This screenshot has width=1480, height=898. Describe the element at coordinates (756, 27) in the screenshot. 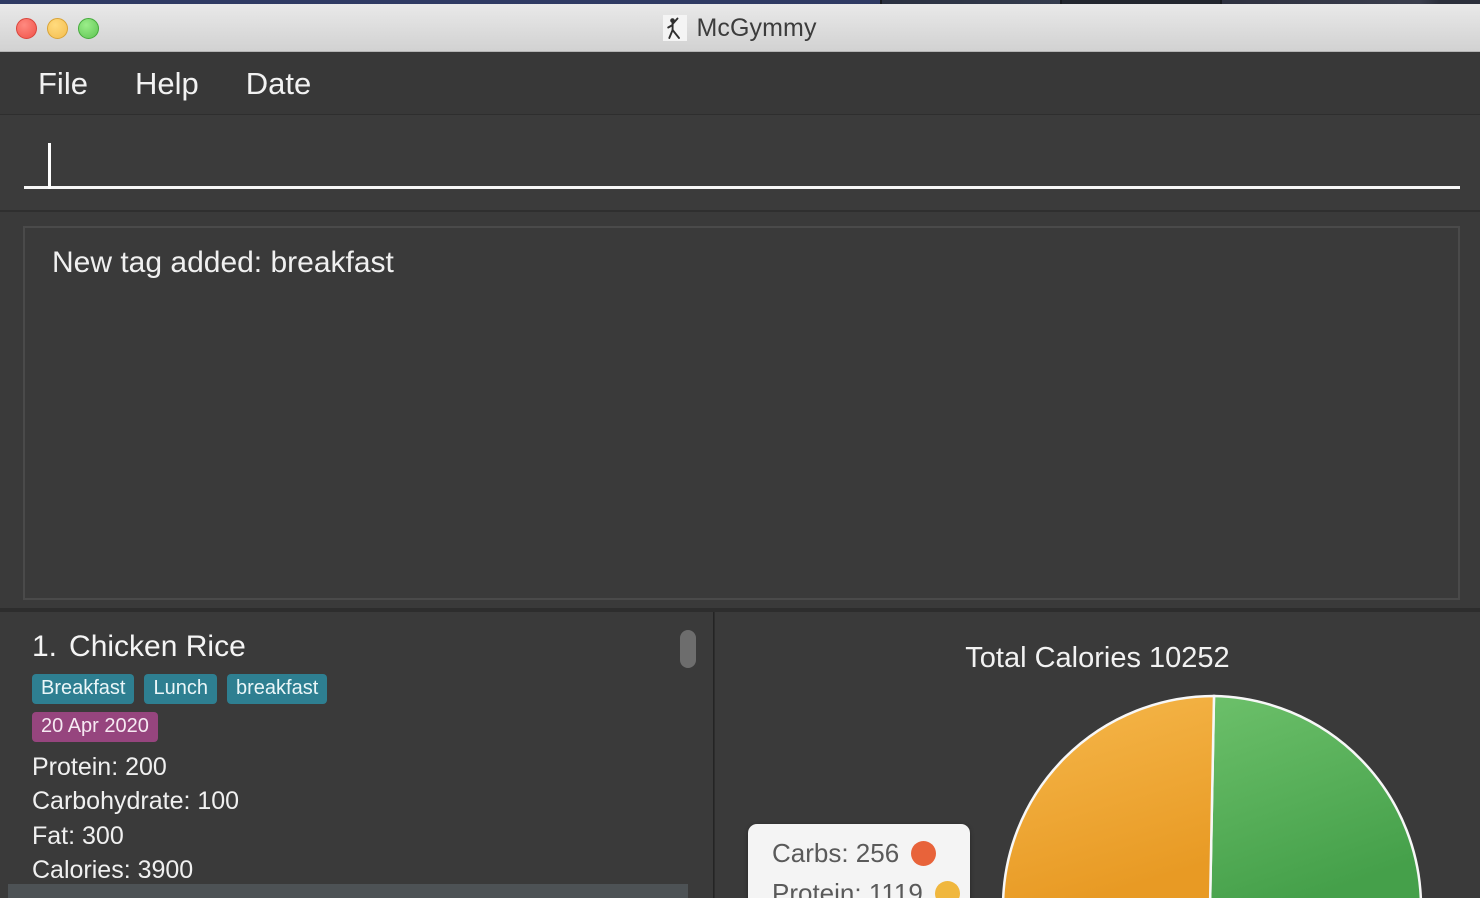

I see `window-title: McGymmy` at that location.